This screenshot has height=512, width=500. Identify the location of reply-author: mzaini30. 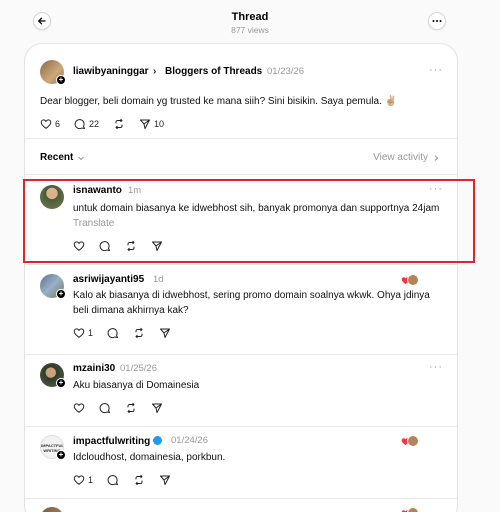
(94, 368).